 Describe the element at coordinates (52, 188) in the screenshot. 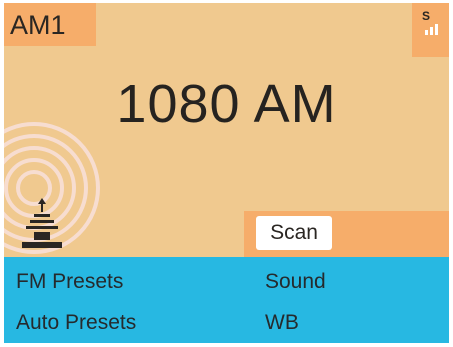

I see `radio-tower-icon` at that location.